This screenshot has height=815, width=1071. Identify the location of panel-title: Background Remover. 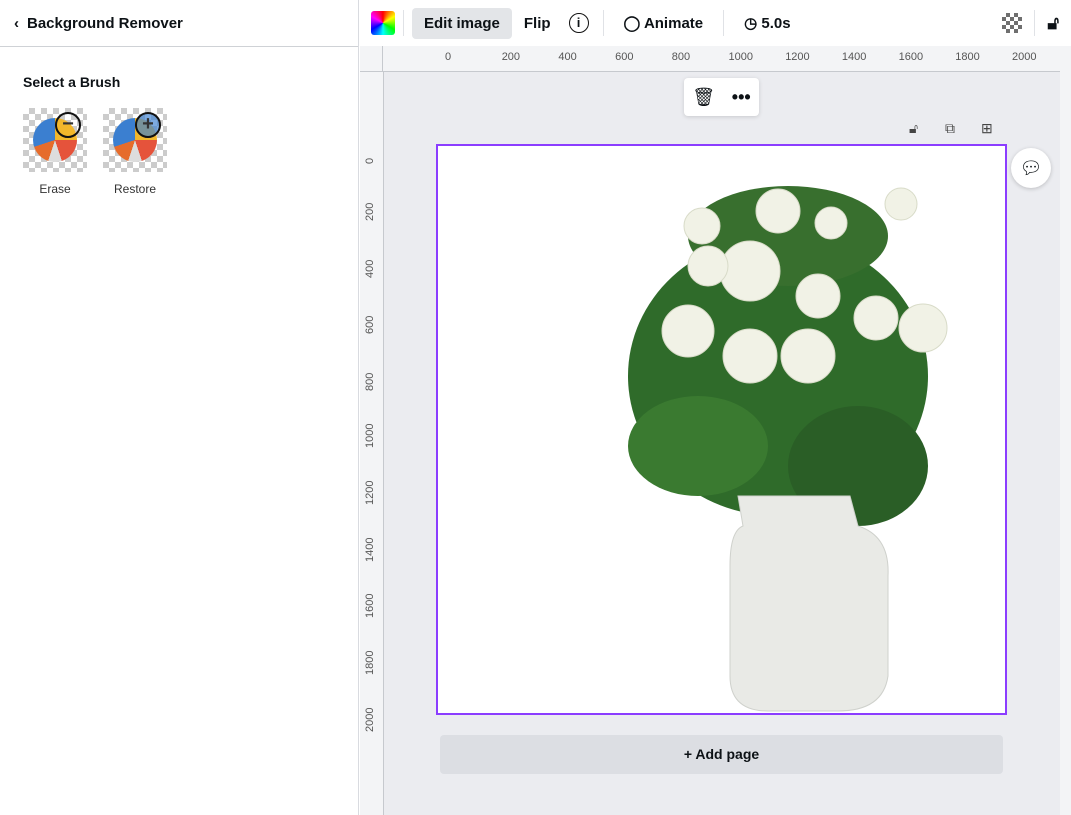
(105, 23).